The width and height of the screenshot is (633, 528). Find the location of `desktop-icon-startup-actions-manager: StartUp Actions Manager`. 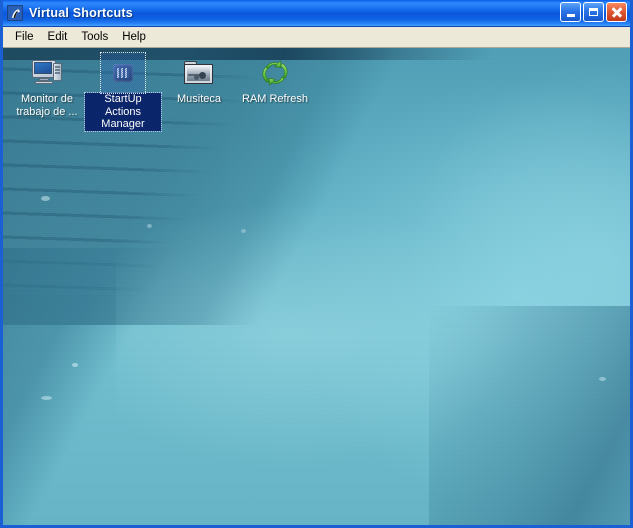

desktop-icon-startup-actions-manager: StartUp Actions Manager is located at coordinates (123, 92).